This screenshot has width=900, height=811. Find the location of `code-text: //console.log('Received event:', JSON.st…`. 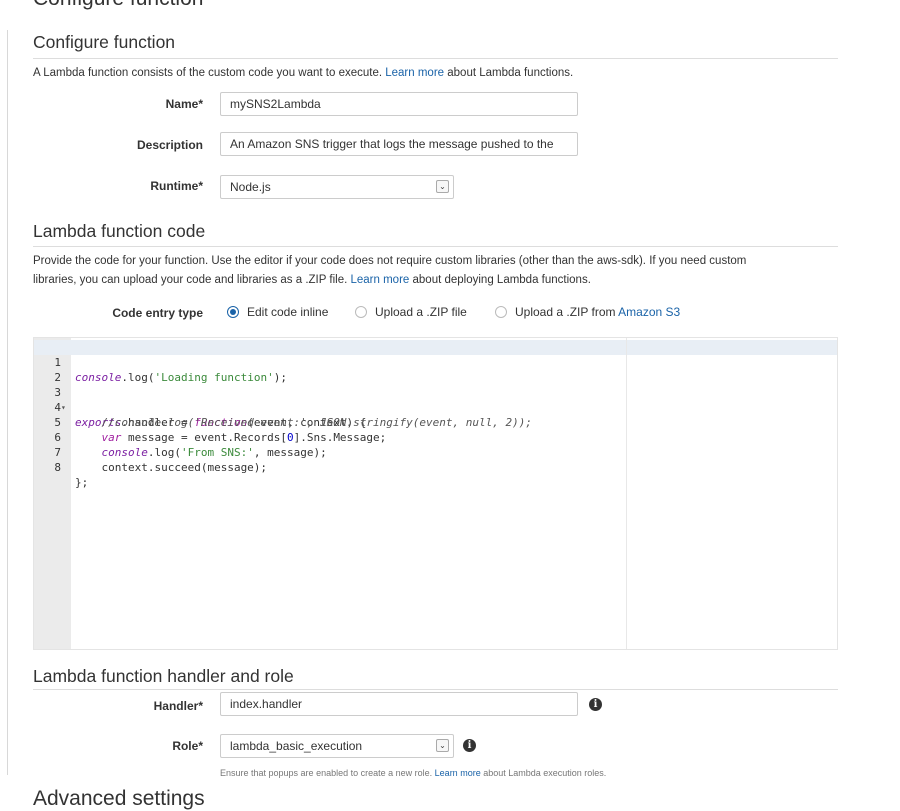

code-text: //console.log('Received event:', JSON.st… is located at coordinates (303, 422).